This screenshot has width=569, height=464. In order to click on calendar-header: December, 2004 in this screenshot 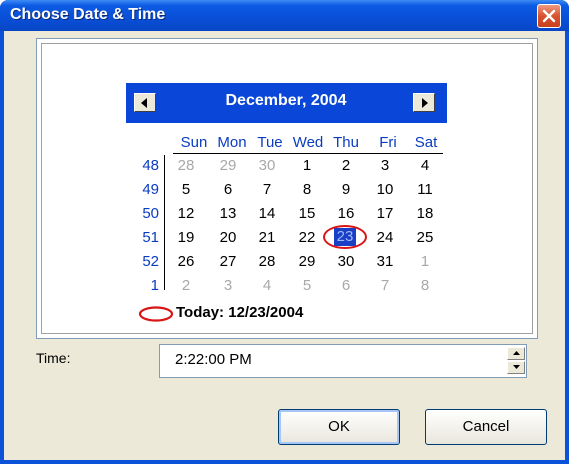, I will do `click(286, 103)`.